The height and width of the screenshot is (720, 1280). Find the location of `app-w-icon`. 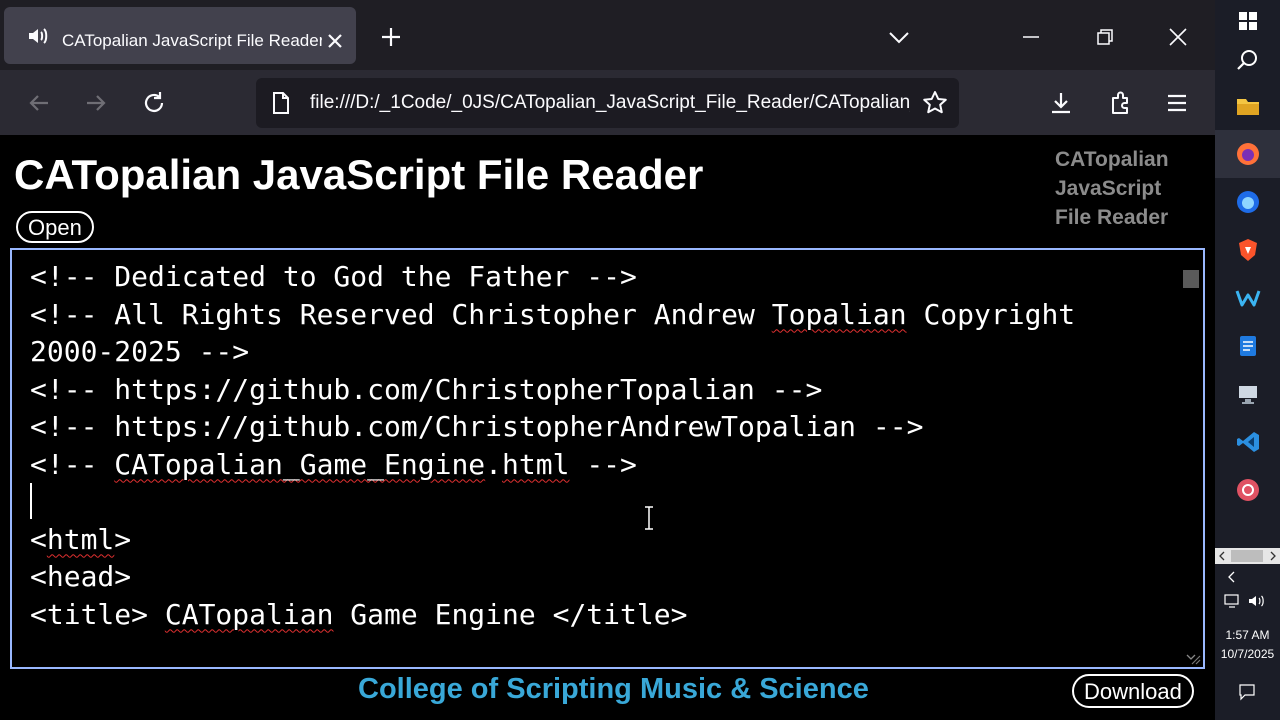

app-w-icon is located at coordinates (1248, 298).